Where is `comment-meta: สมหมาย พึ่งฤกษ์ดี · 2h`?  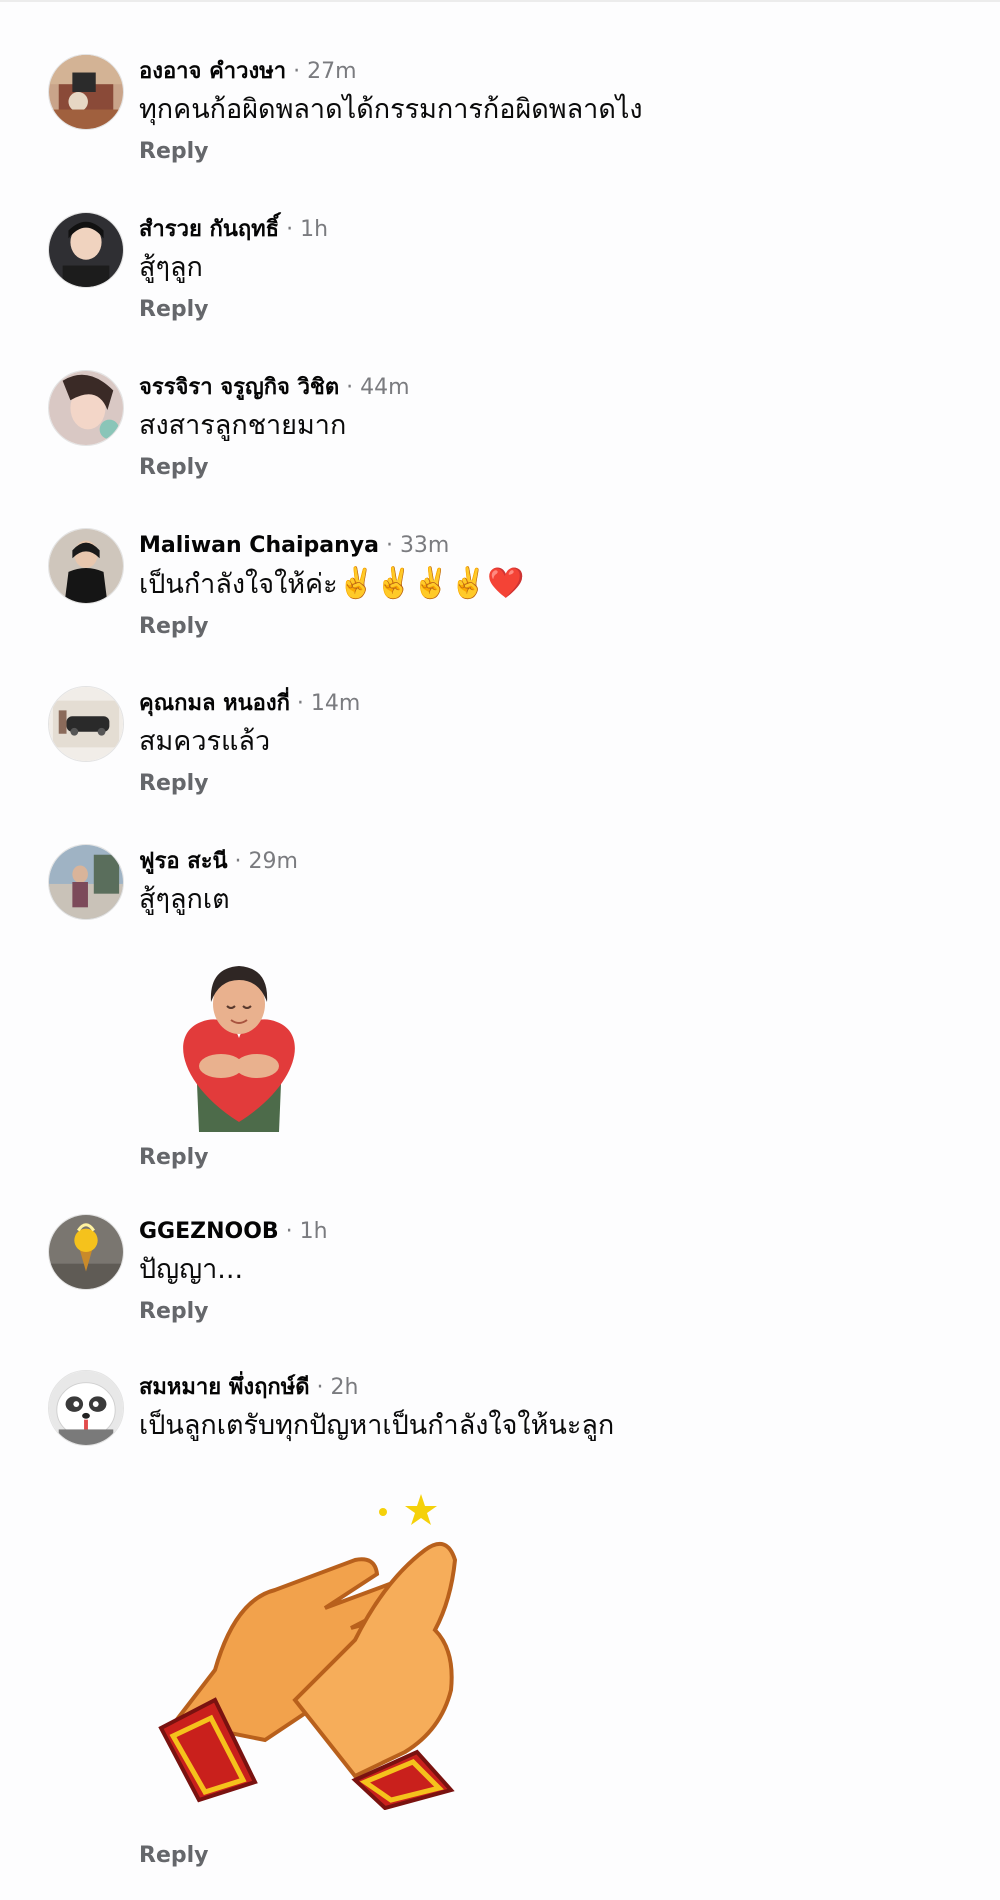 comment-meta: สมหมาย พึ่งฤกษ์ดี · 2h is located at coordinates (376, 1388).